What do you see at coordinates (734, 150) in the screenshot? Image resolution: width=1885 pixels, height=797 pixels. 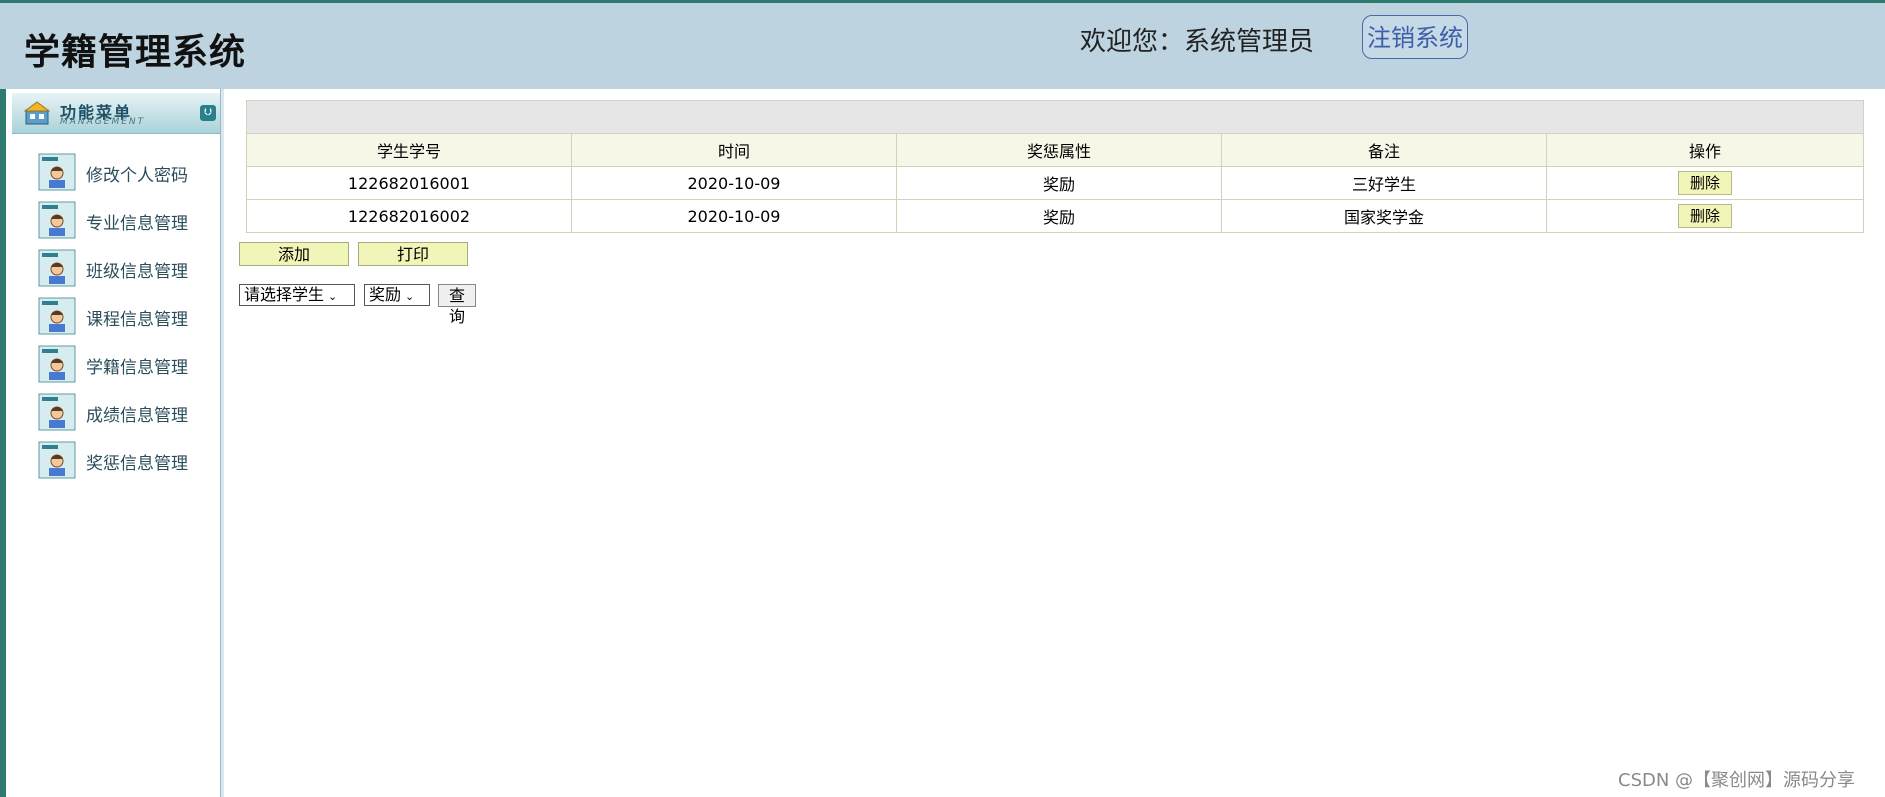 I see `column-header-date: 时间` at bounding box center [734, 150].